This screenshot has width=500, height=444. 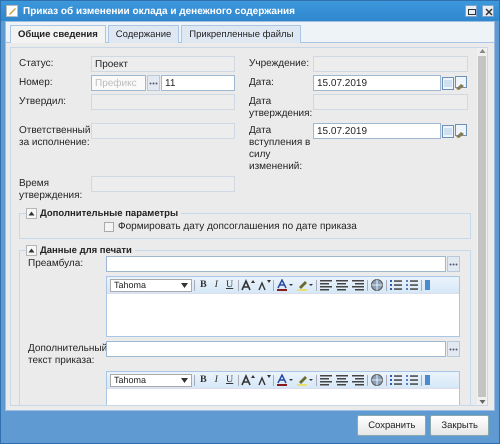 What do you see at coordinates (159, 11) in the screenshot?
I see `window-title: Приказ об изменении оклада и денежного содержания` at bounding box center [159, 11].